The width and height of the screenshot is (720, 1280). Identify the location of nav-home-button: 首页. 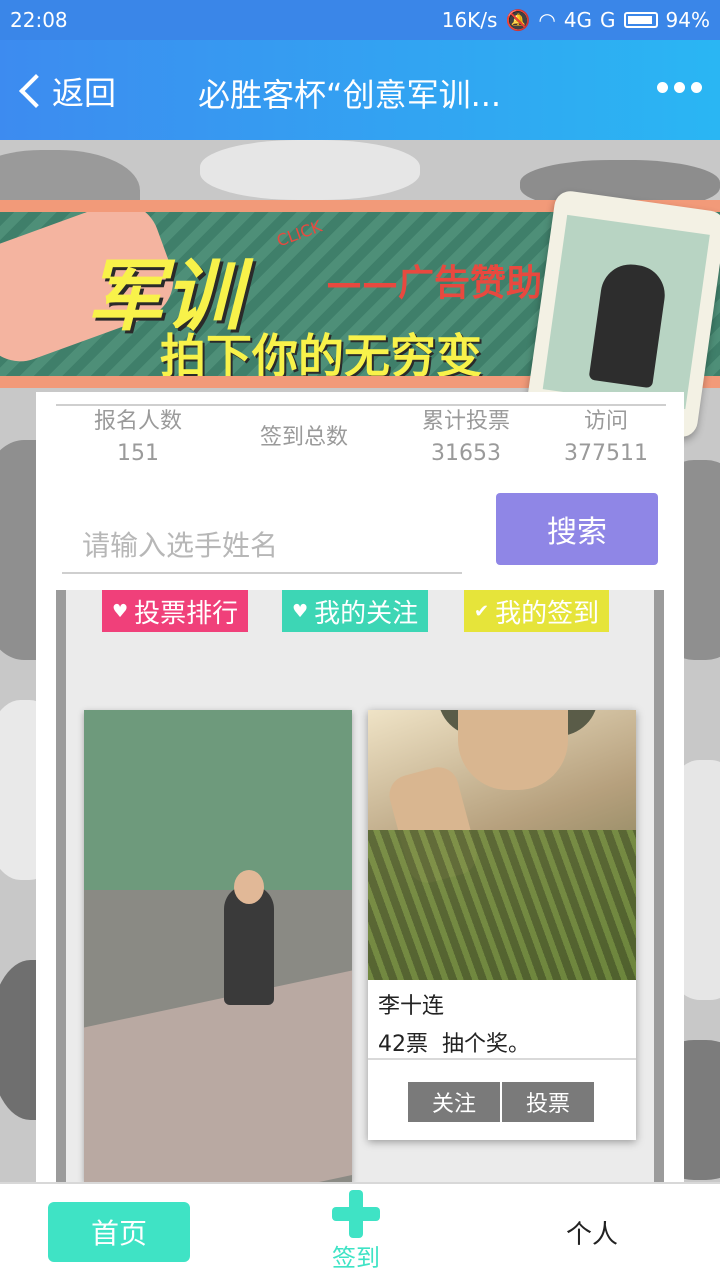
(119, 1232).